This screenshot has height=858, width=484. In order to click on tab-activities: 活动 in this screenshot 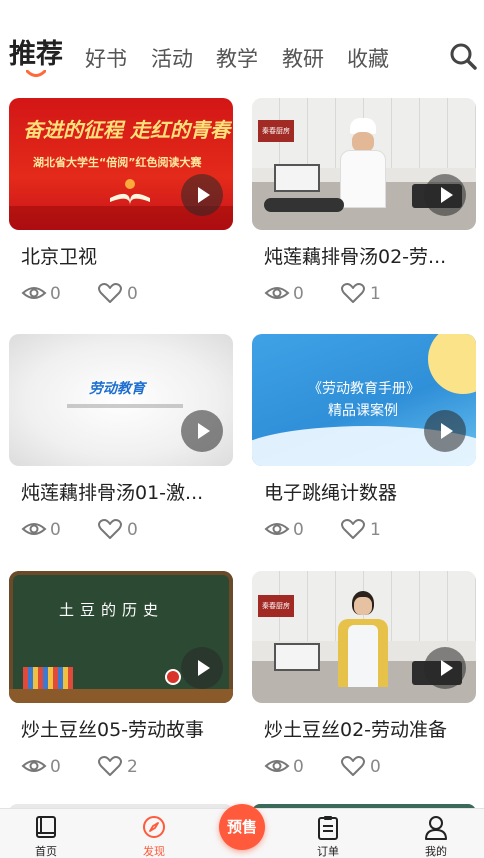, I will do `click(172, 59)`.